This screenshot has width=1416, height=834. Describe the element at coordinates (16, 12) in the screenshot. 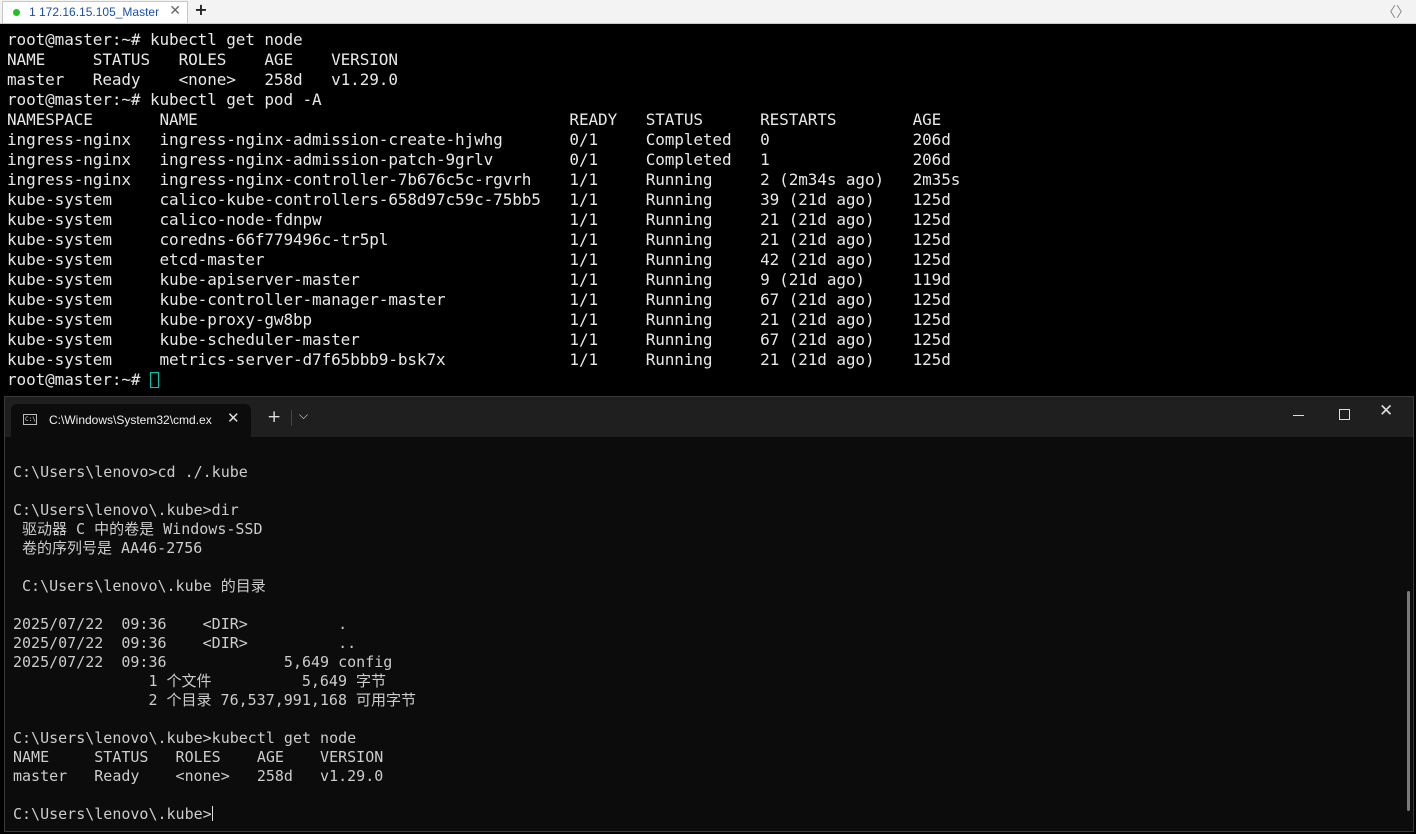

I see `connection-status-icon` at that location.